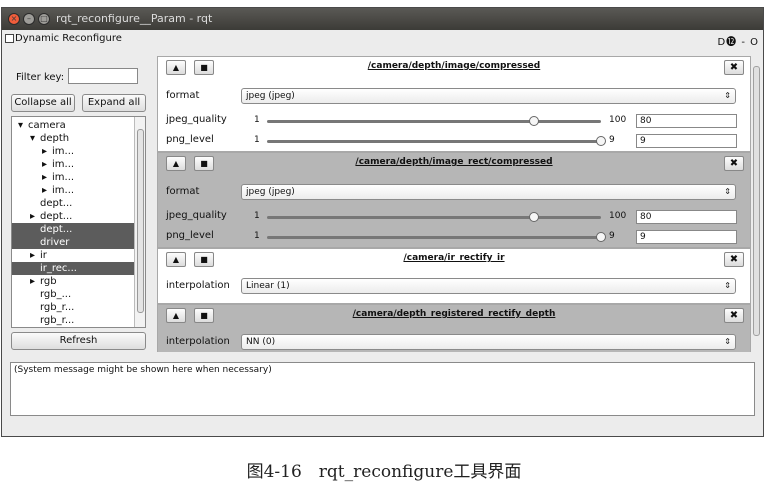  I want to click on panel-header: ▲ ■/camera/depth/image_rect/compressed ✖, so click(454, 164).